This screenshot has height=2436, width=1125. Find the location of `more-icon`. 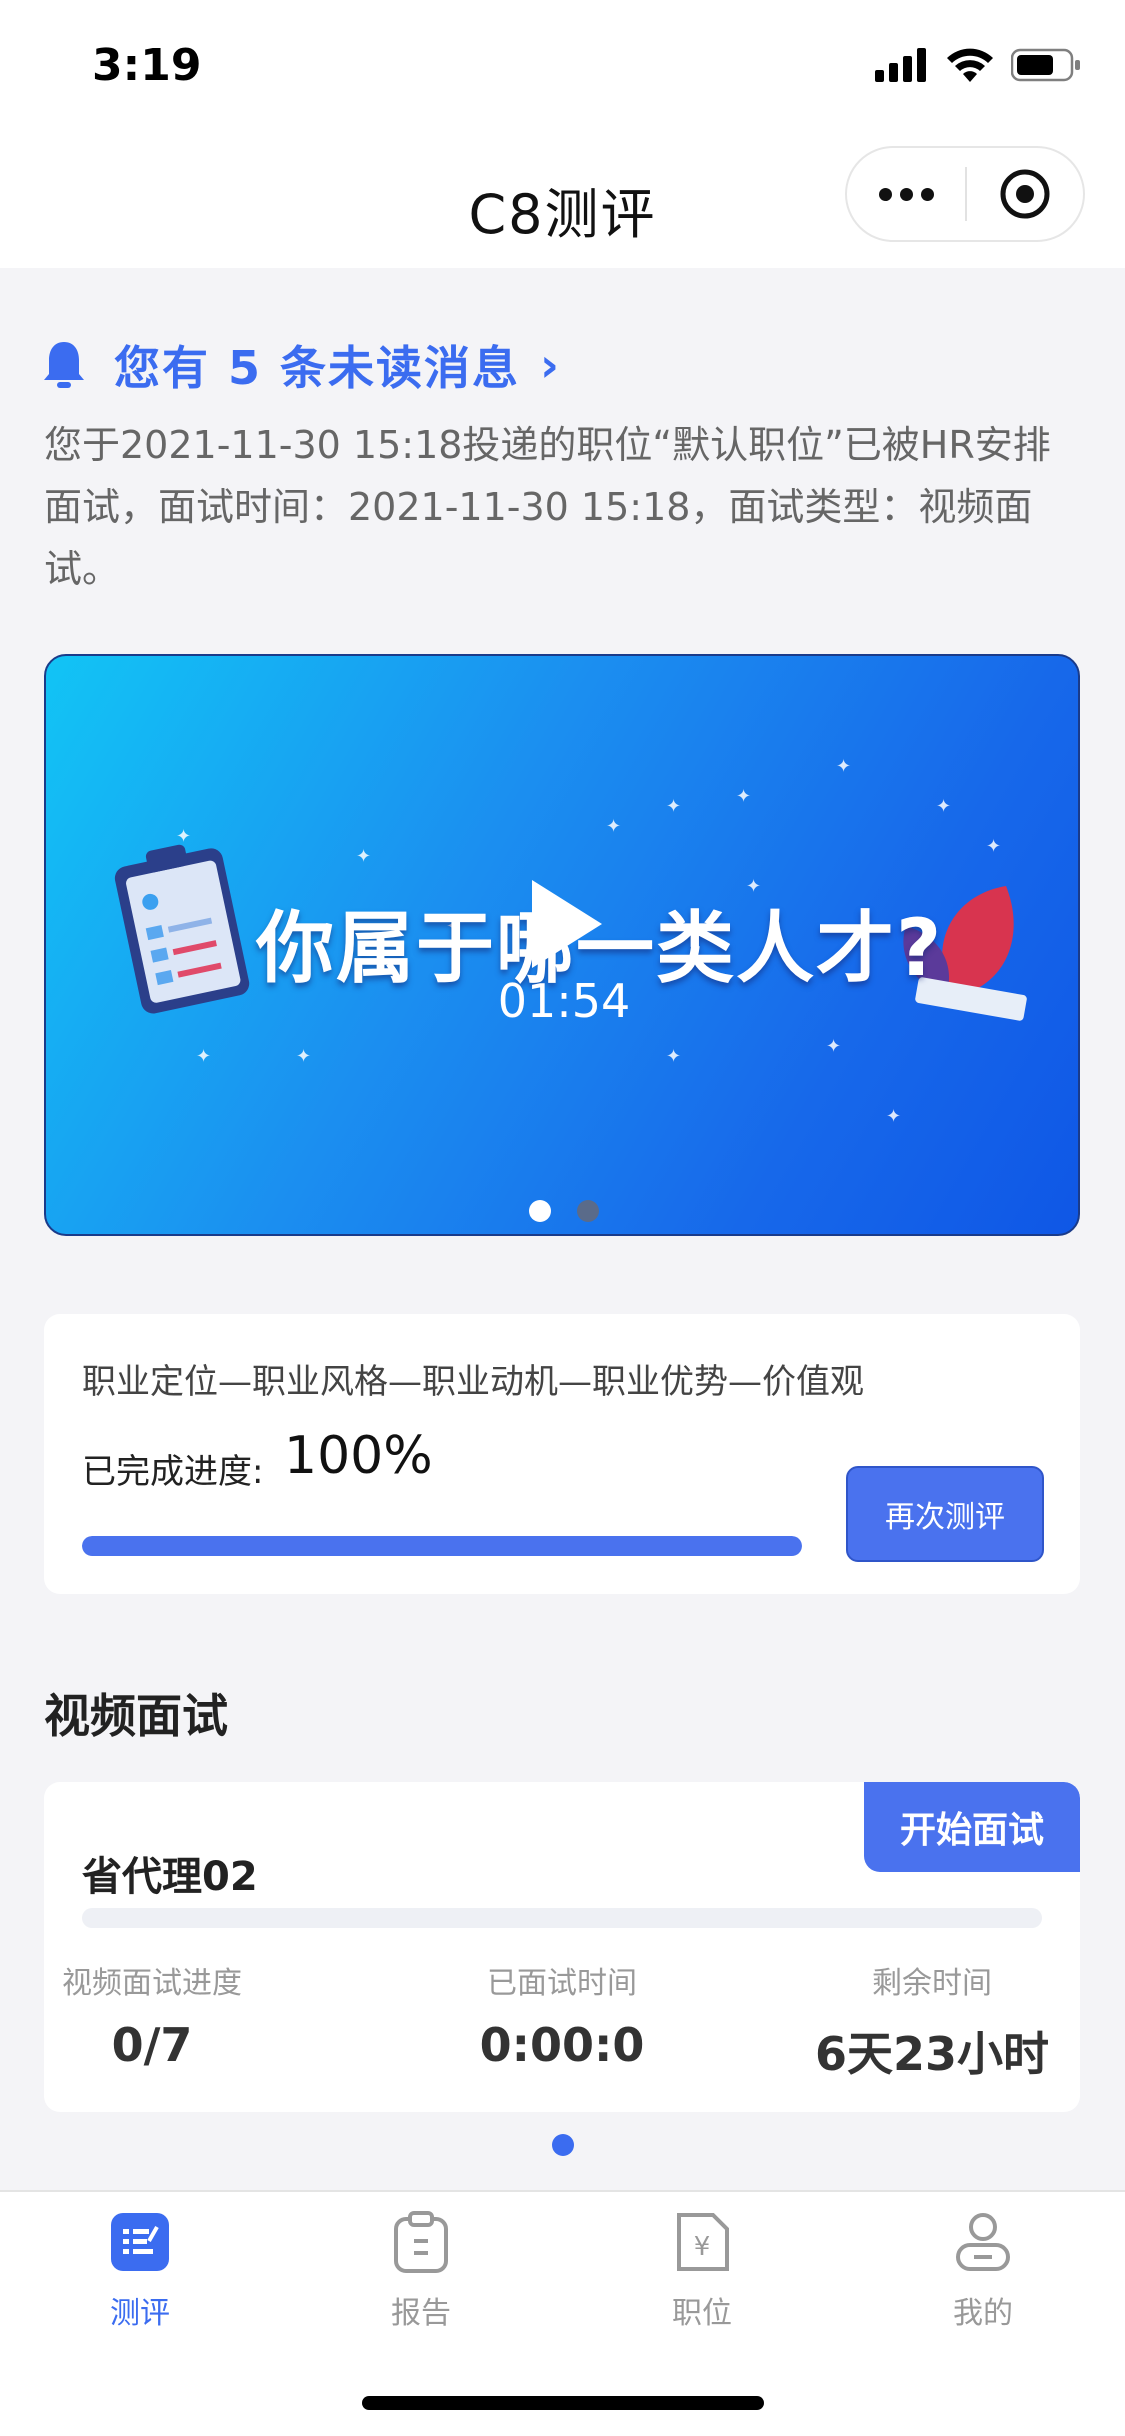

more-icon is located at coordinates (906, 194).